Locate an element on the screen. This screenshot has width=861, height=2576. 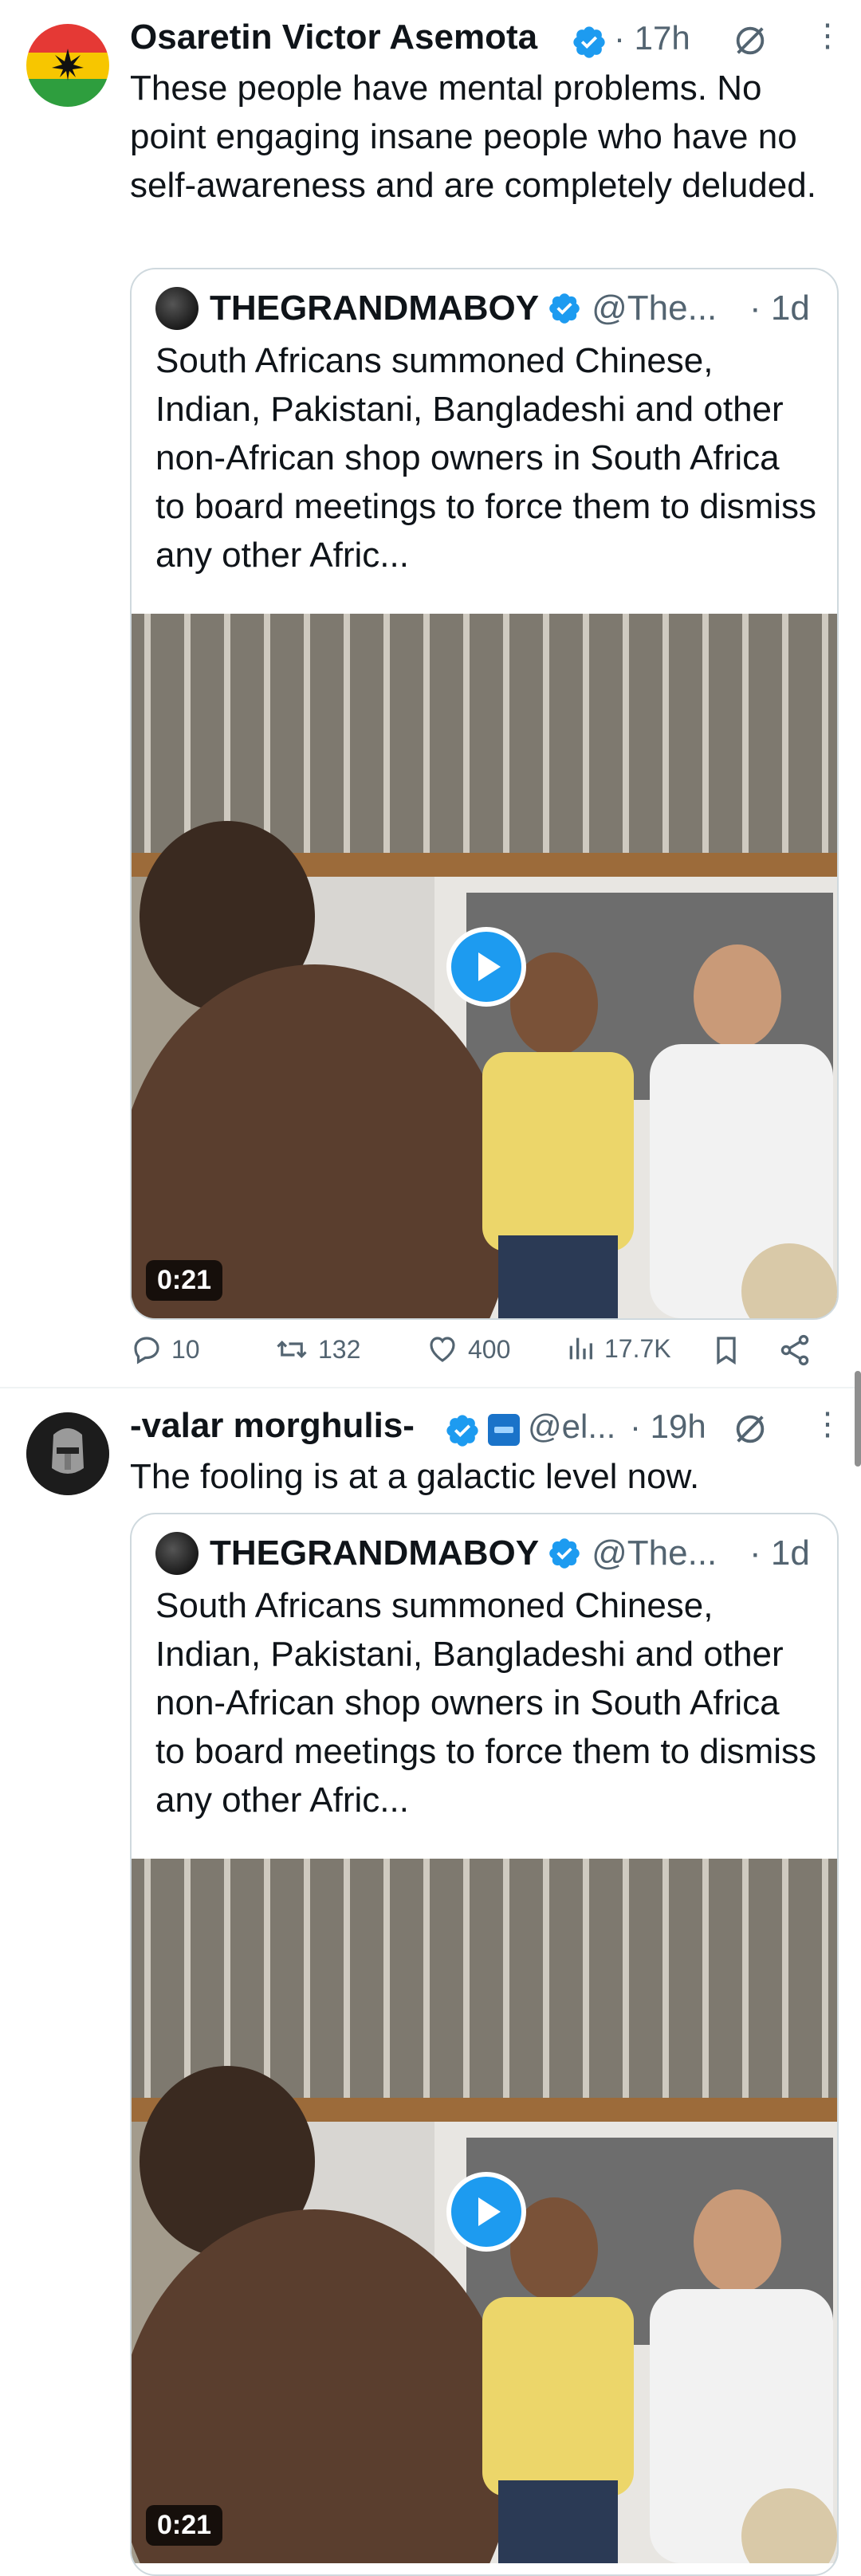
reply-button: 10 is located at coordinates (165, 1349).